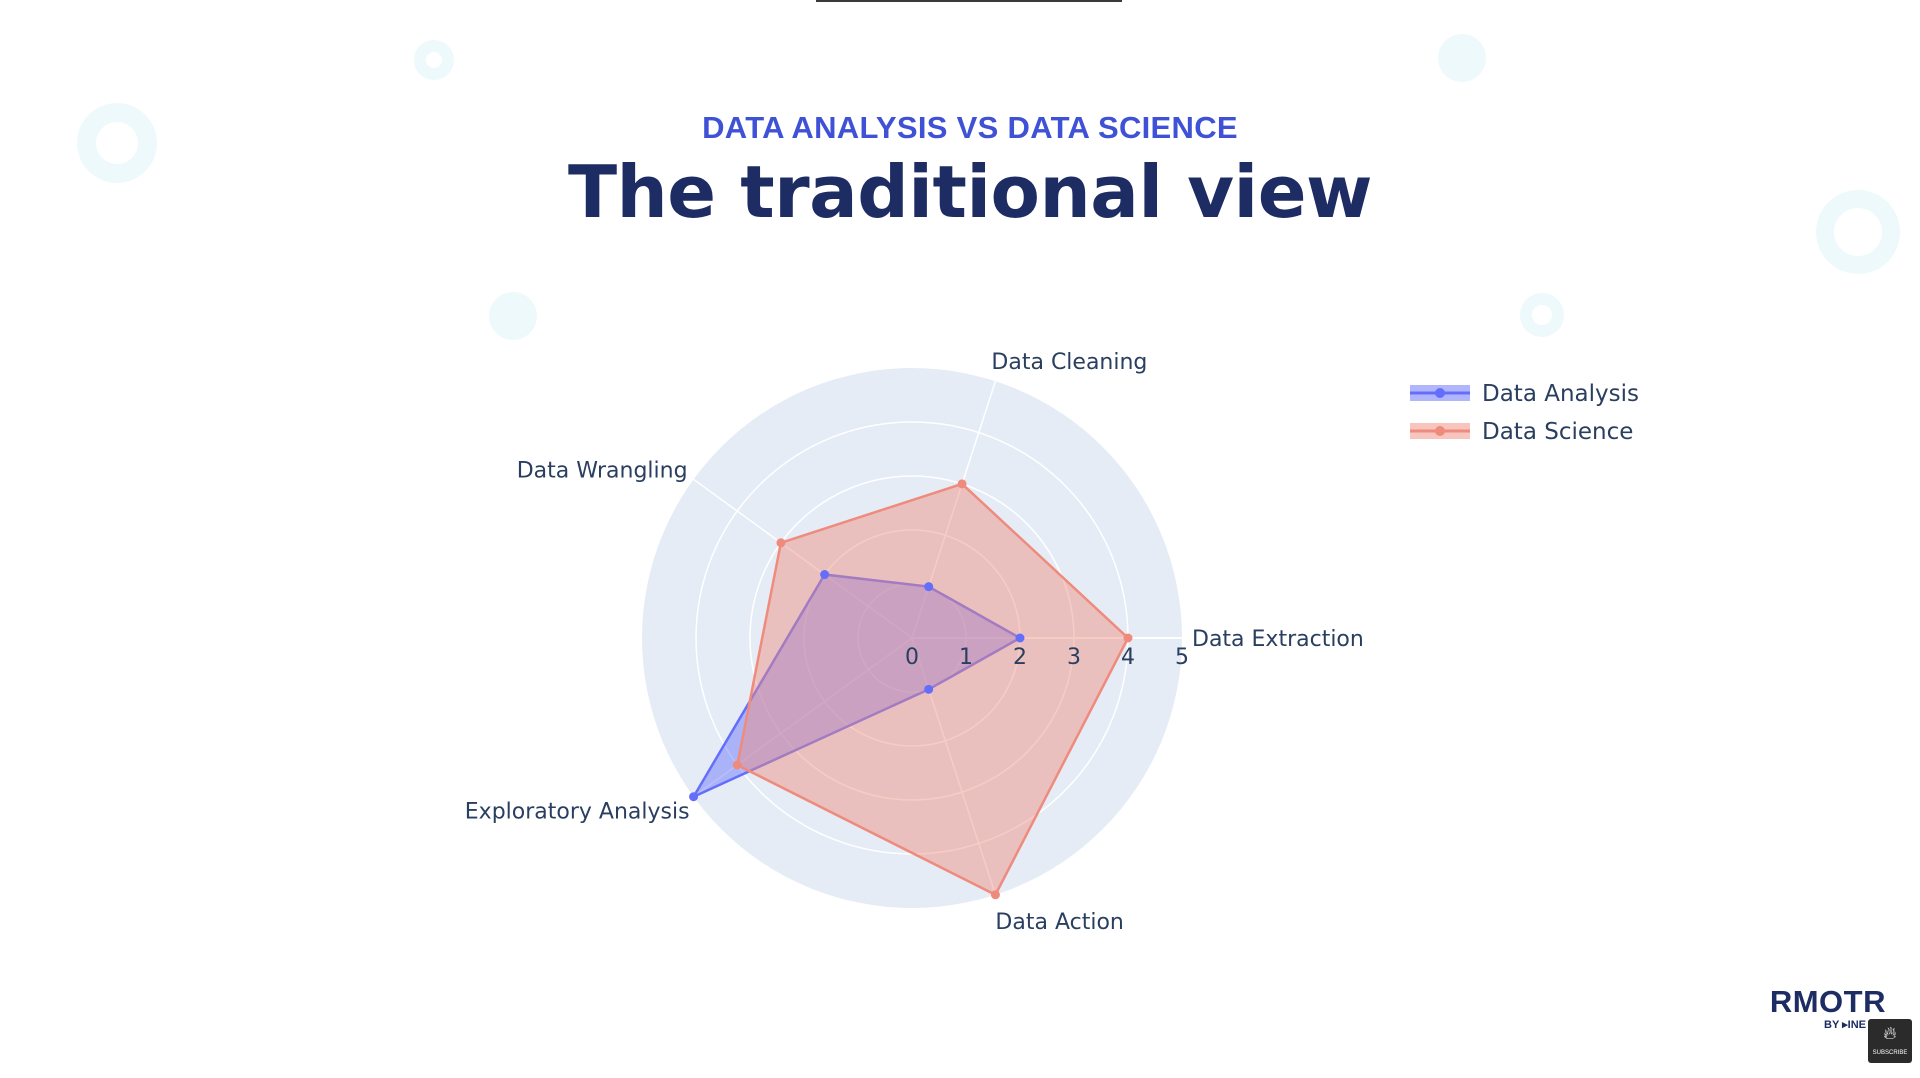 Image resolution: width=1920 pixels, height=1078 pixels. What do you see at coordinates (1059, 922) in the screenshot?
I see `axis-label: Data Action` at bounding box center [1059, 922].